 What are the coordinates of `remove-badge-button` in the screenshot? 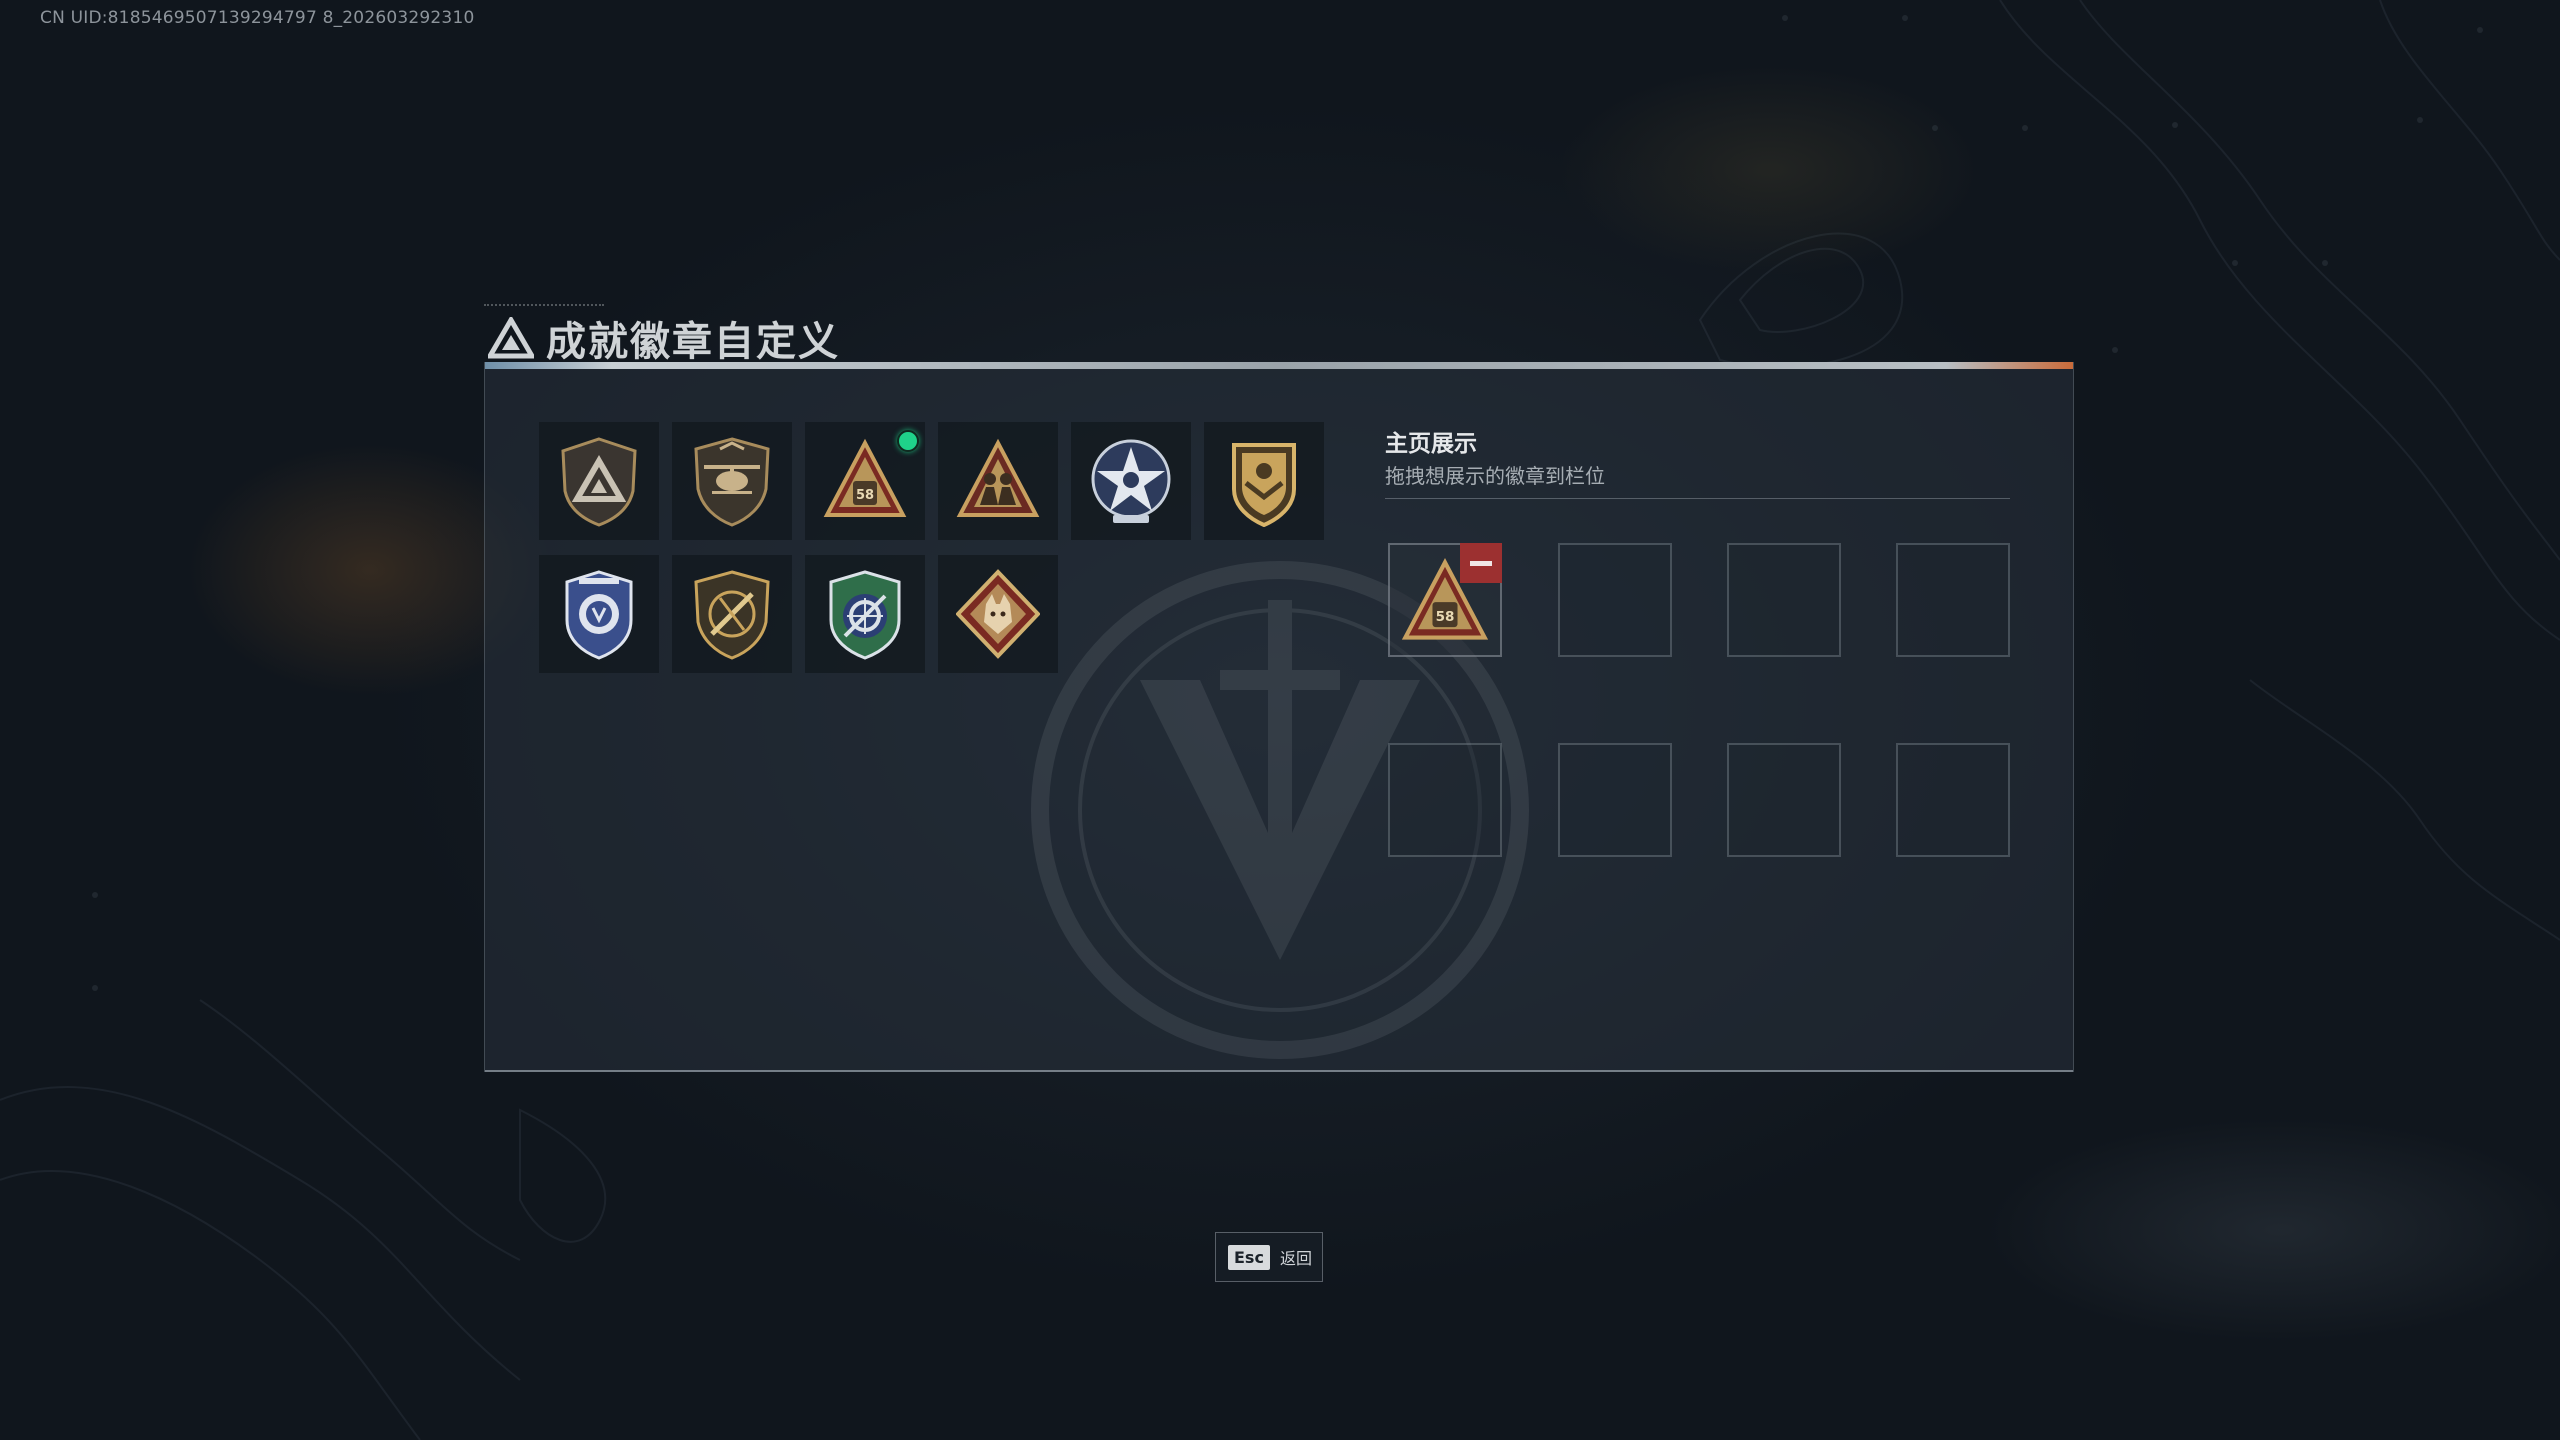 It's located at (1481, 563).